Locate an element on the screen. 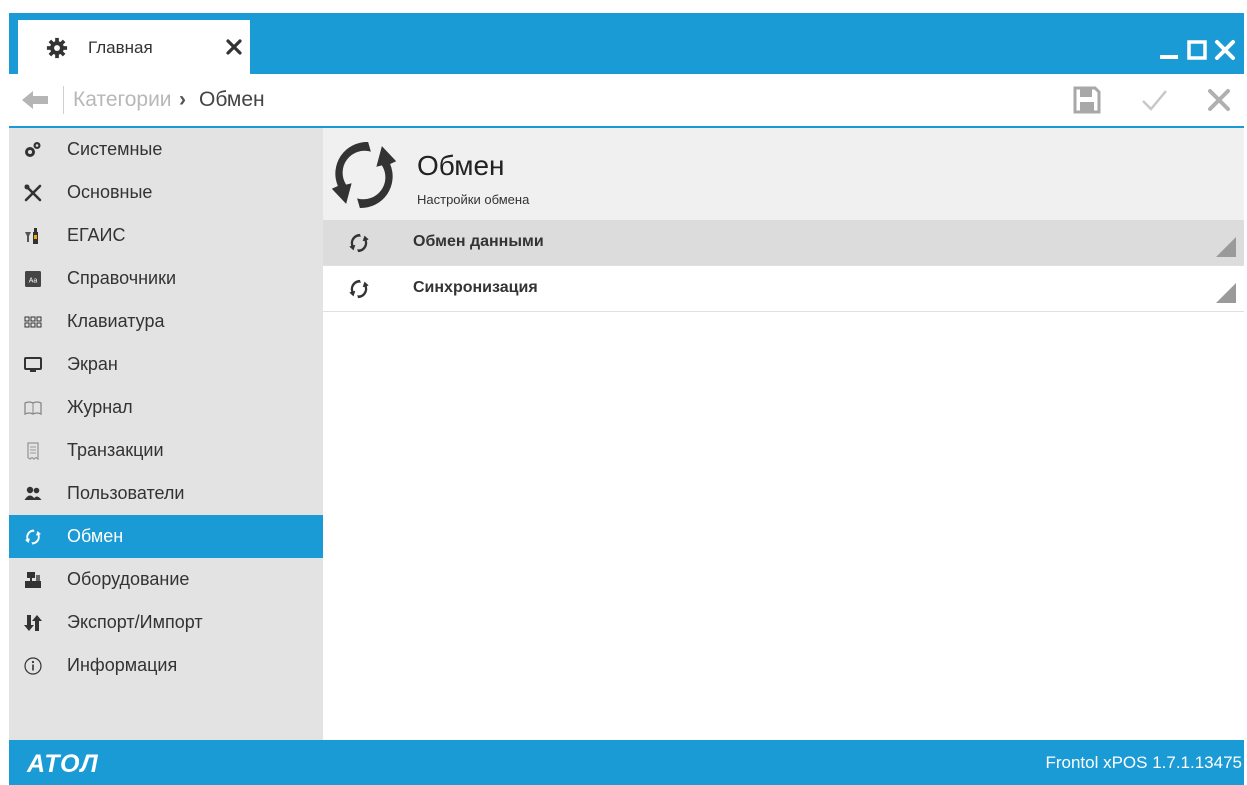 The height and width of the screenshot is (785, 1247). sidebar-item-label: Транзакции is located at coordinates (115, 450).